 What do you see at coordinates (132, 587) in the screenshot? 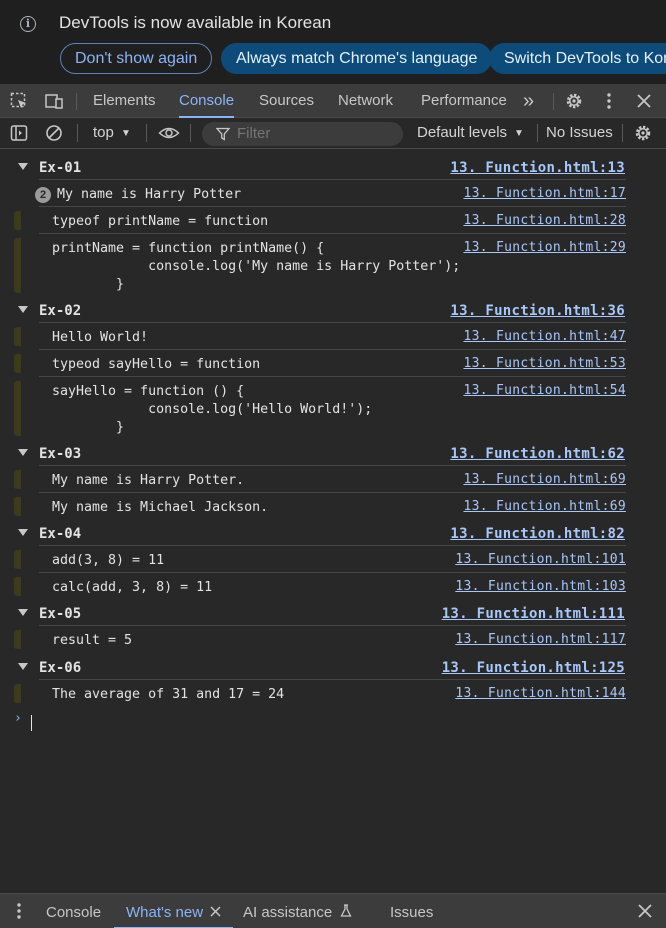
I see `log-message: calc(add, 3, 8) = 11` at bounding box center [132, 587].